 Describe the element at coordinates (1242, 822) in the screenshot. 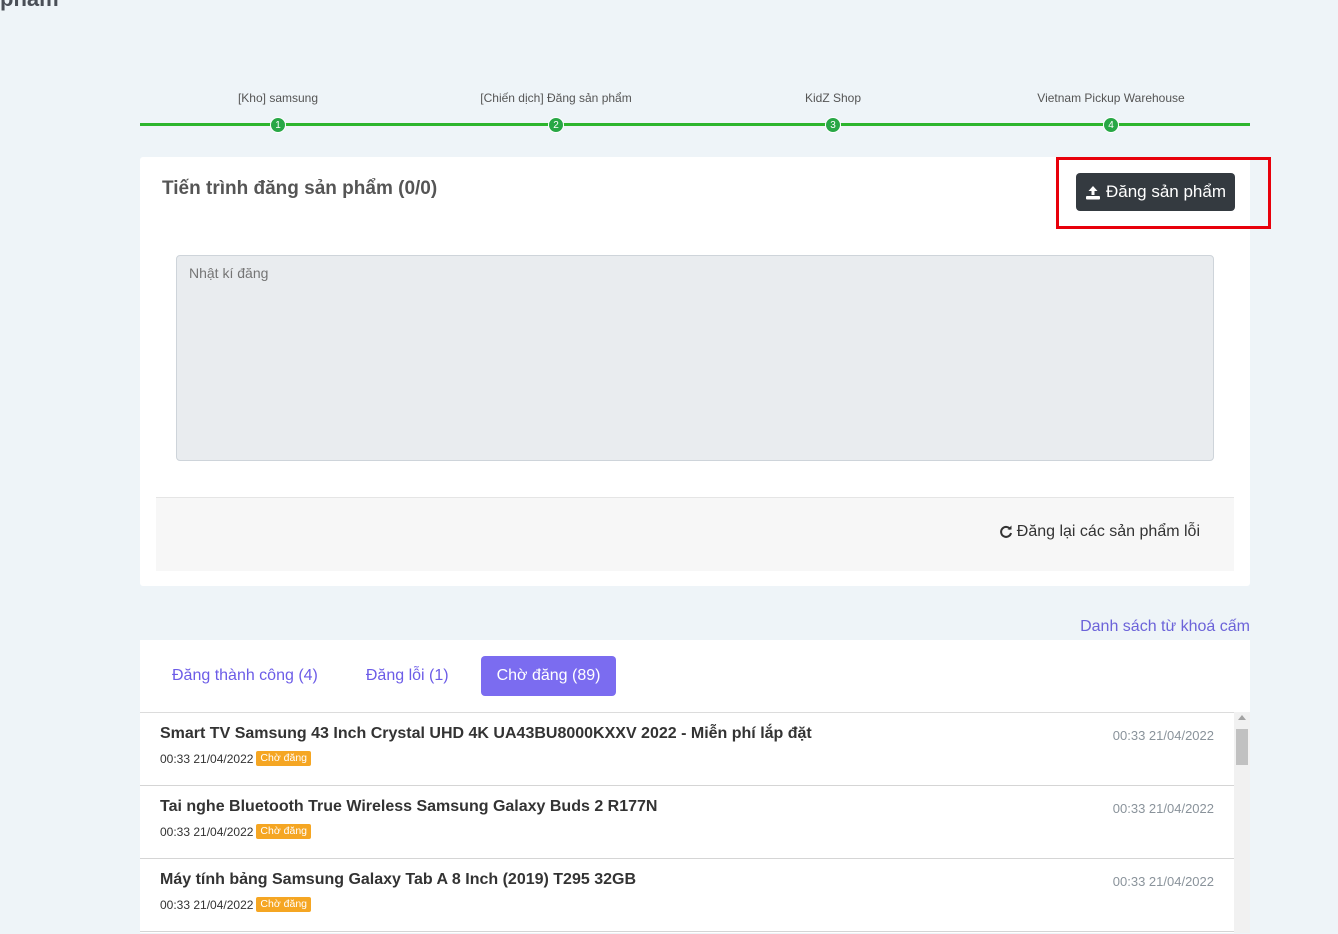

I see `list-scrollbar` at that location.